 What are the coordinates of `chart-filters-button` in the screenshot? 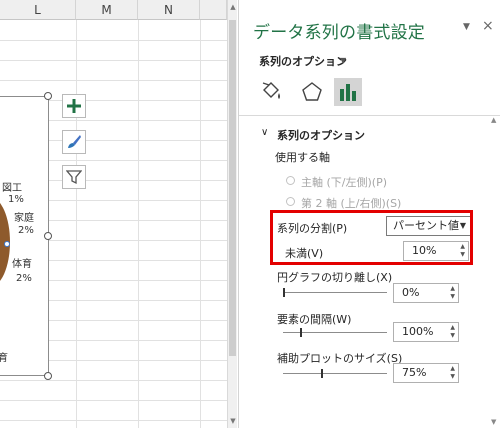 It's located at (74, 177).